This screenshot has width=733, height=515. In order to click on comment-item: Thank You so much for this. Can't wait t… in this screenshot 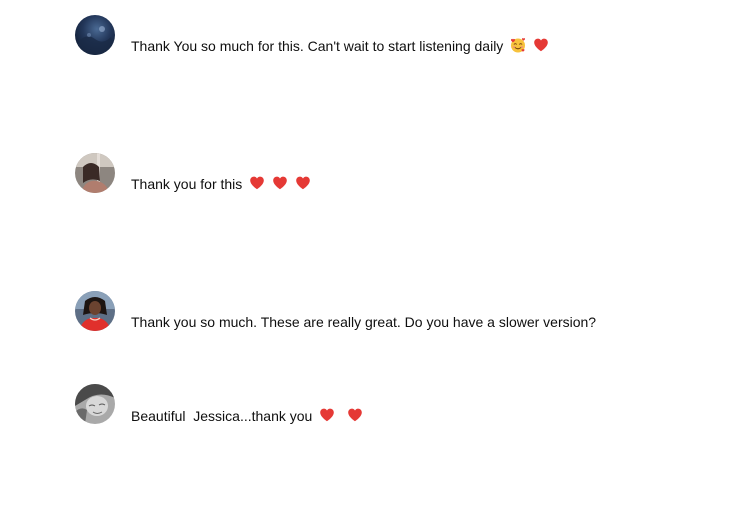, I will do `click(395, 37)`.